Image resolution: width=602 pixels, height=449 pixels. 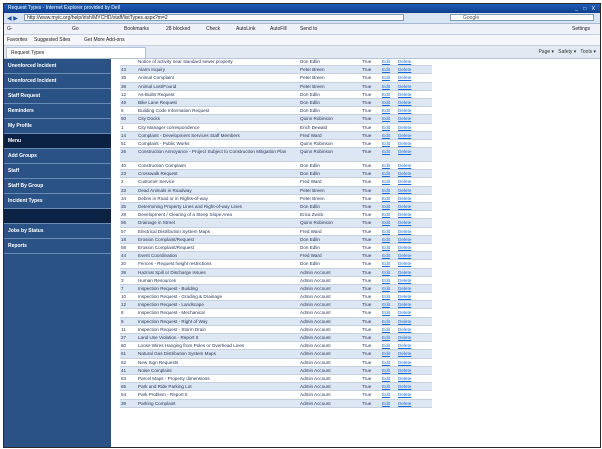 What do you see at coordinates (278, 29) in the screenshot?
I see `autofill-button: AutoFill` at bounding box center [278, 29].